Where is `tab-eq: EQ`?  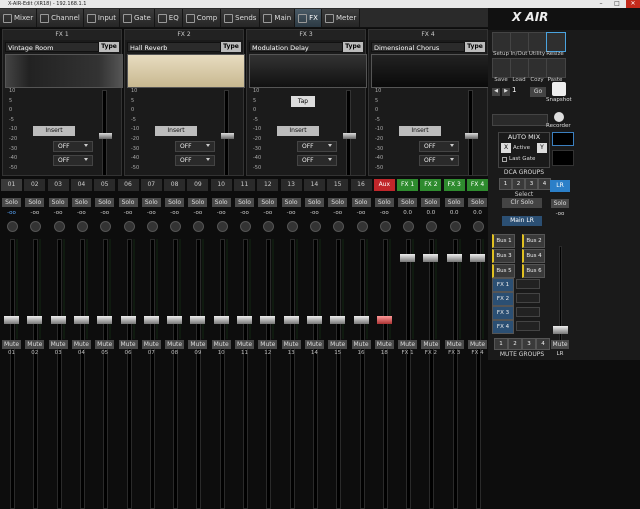
tab-eq: EQ is located at coordinates (168, 18).